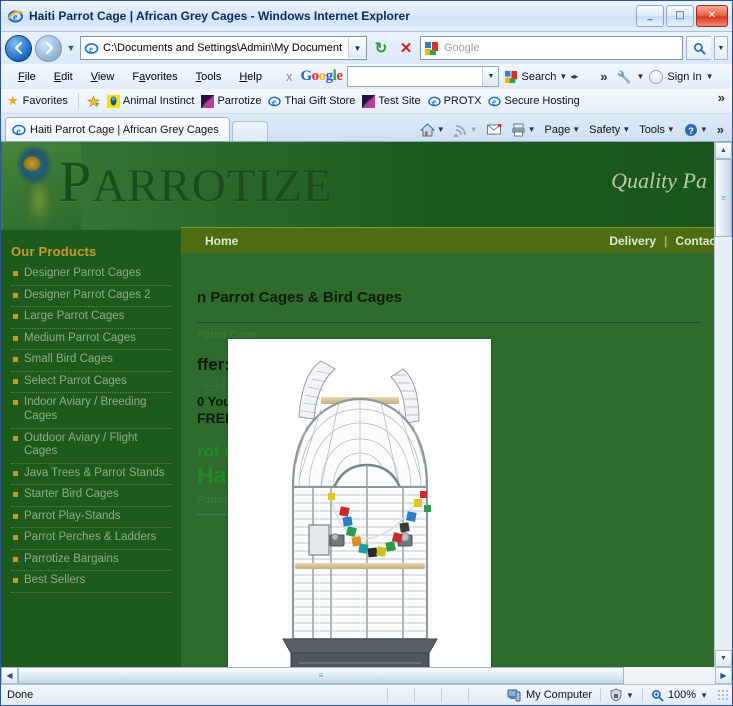 The image size is (733, 706). What do you see at coordinates (723, 150) in the screenshot?
I see `scroll-up-button: ▲` at bounding box center [723, 150].